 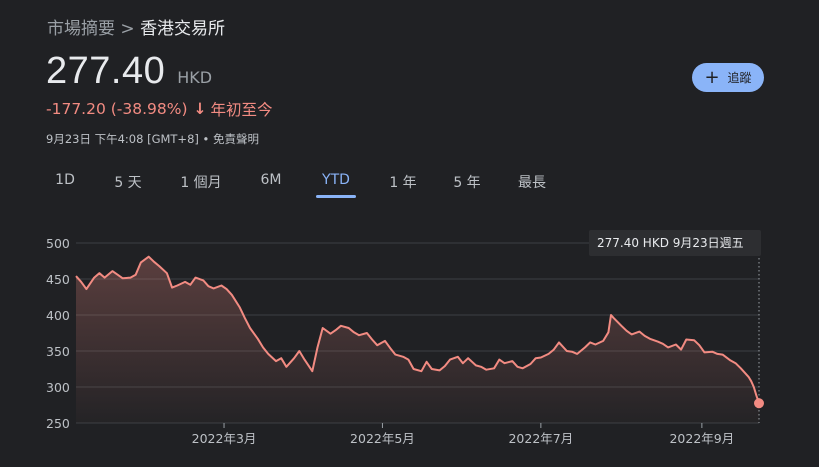 What do you see at coordinates (58, 243) in the screenshot?
I see `y-tick-label: 500` at bounding box center [58, 243].